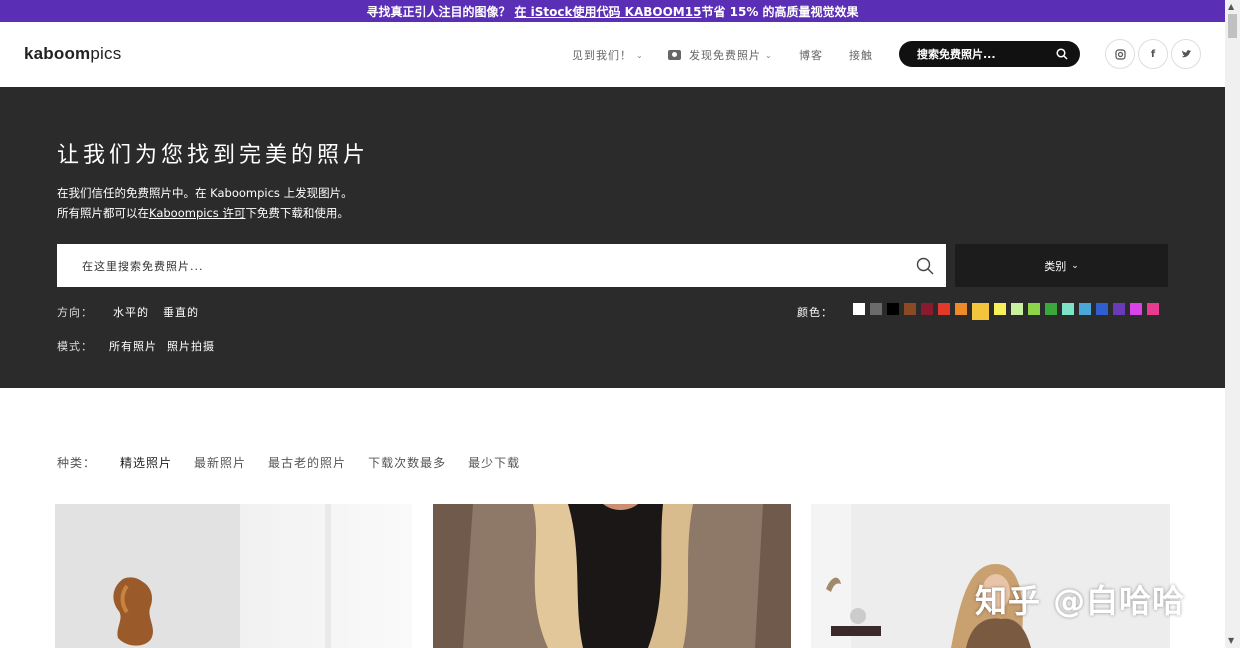 The width and height of the screenshot is (1240, 648). What do you see at coordinates (1153, 54) in the screenshot?
I see `facebook-icon: f` at bounding box center [1153, 54].